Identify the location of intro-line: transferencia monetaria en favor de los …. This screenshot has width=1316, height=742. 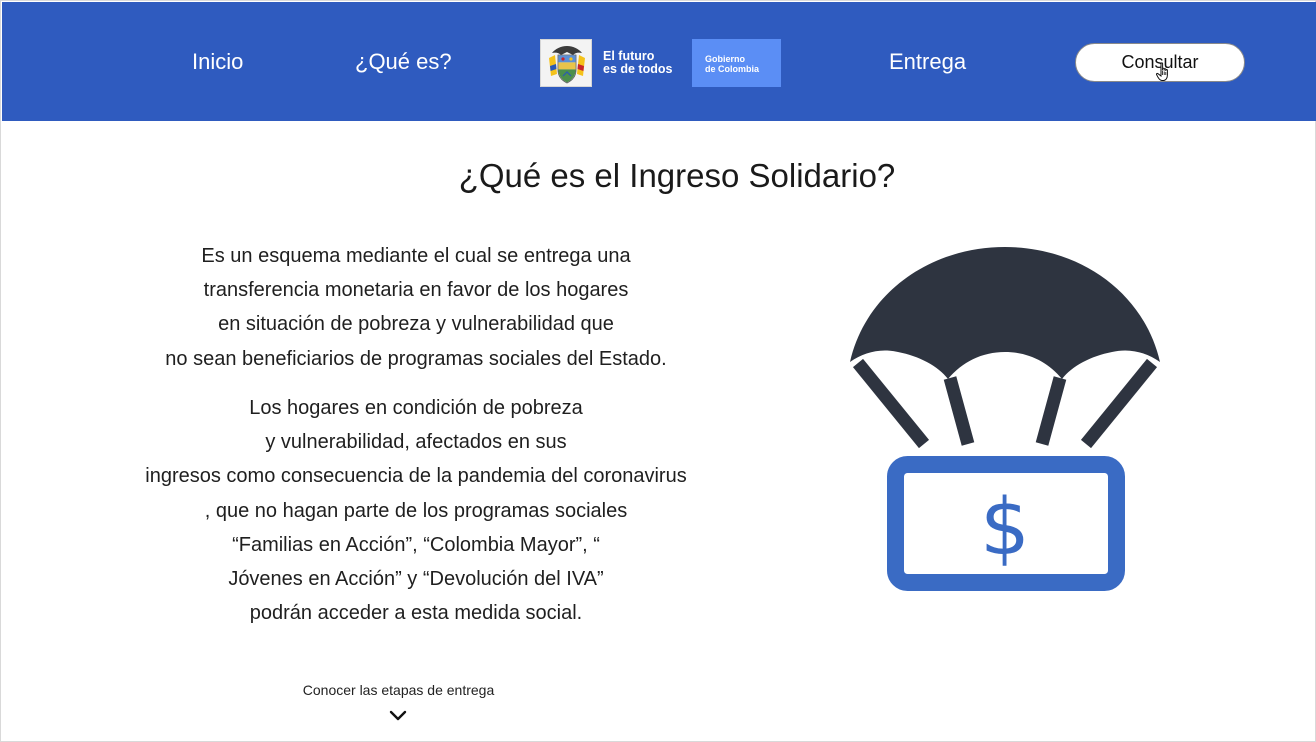
(416, 290).